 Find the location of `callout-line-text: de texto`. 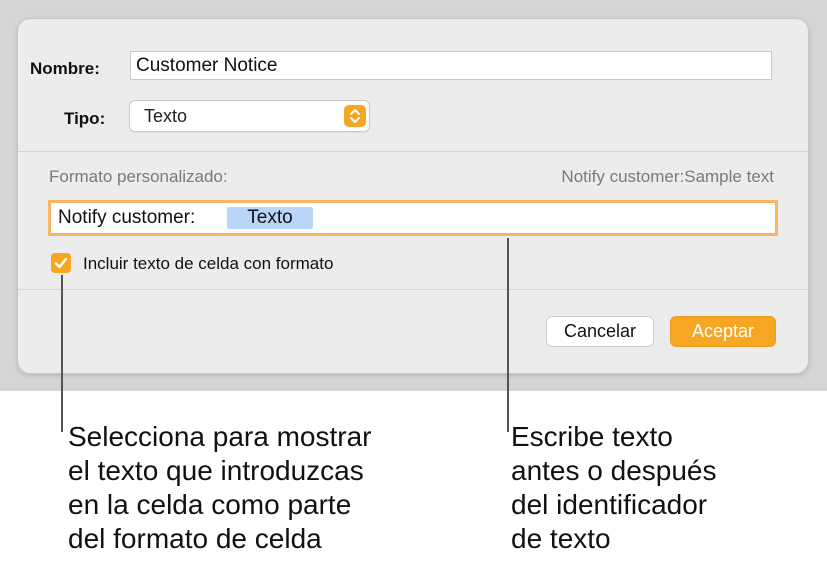

callout-line-text: de texto is located at coordinates (561, 538).